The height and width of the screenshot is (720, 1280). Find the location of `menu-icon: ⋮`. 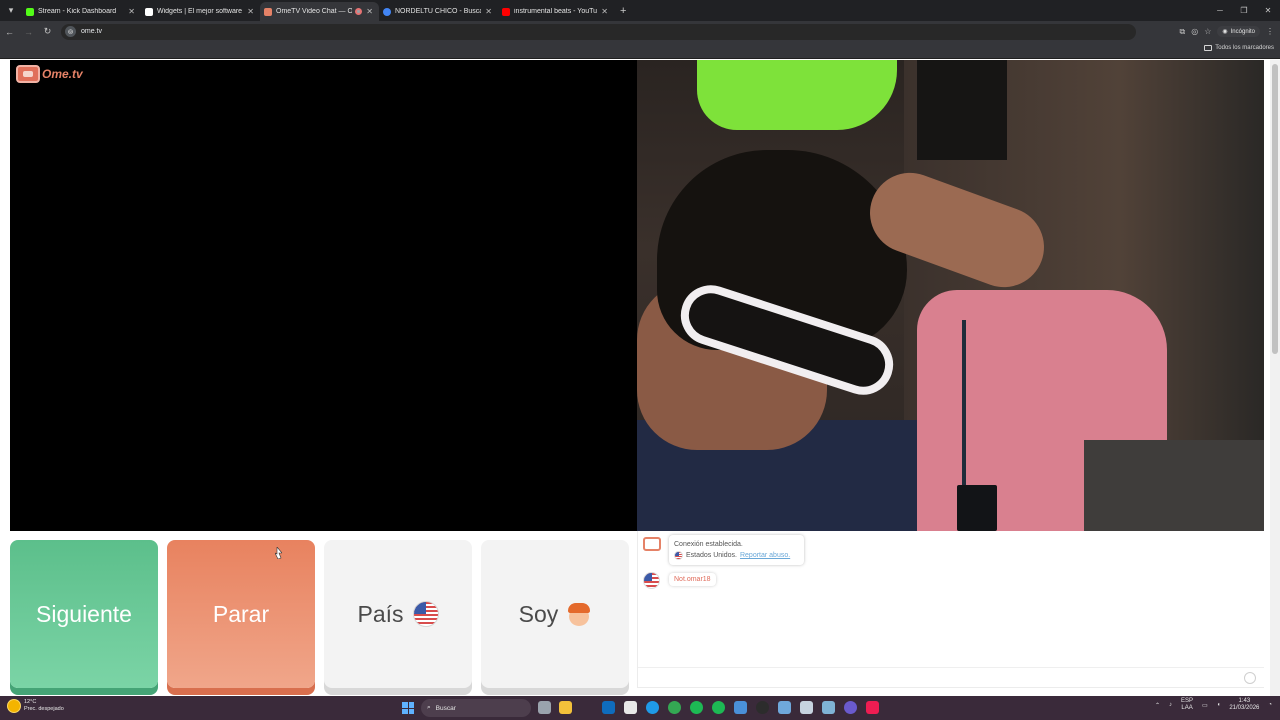

menu-icon: ⋮ is located at coordinates (1270, 31).